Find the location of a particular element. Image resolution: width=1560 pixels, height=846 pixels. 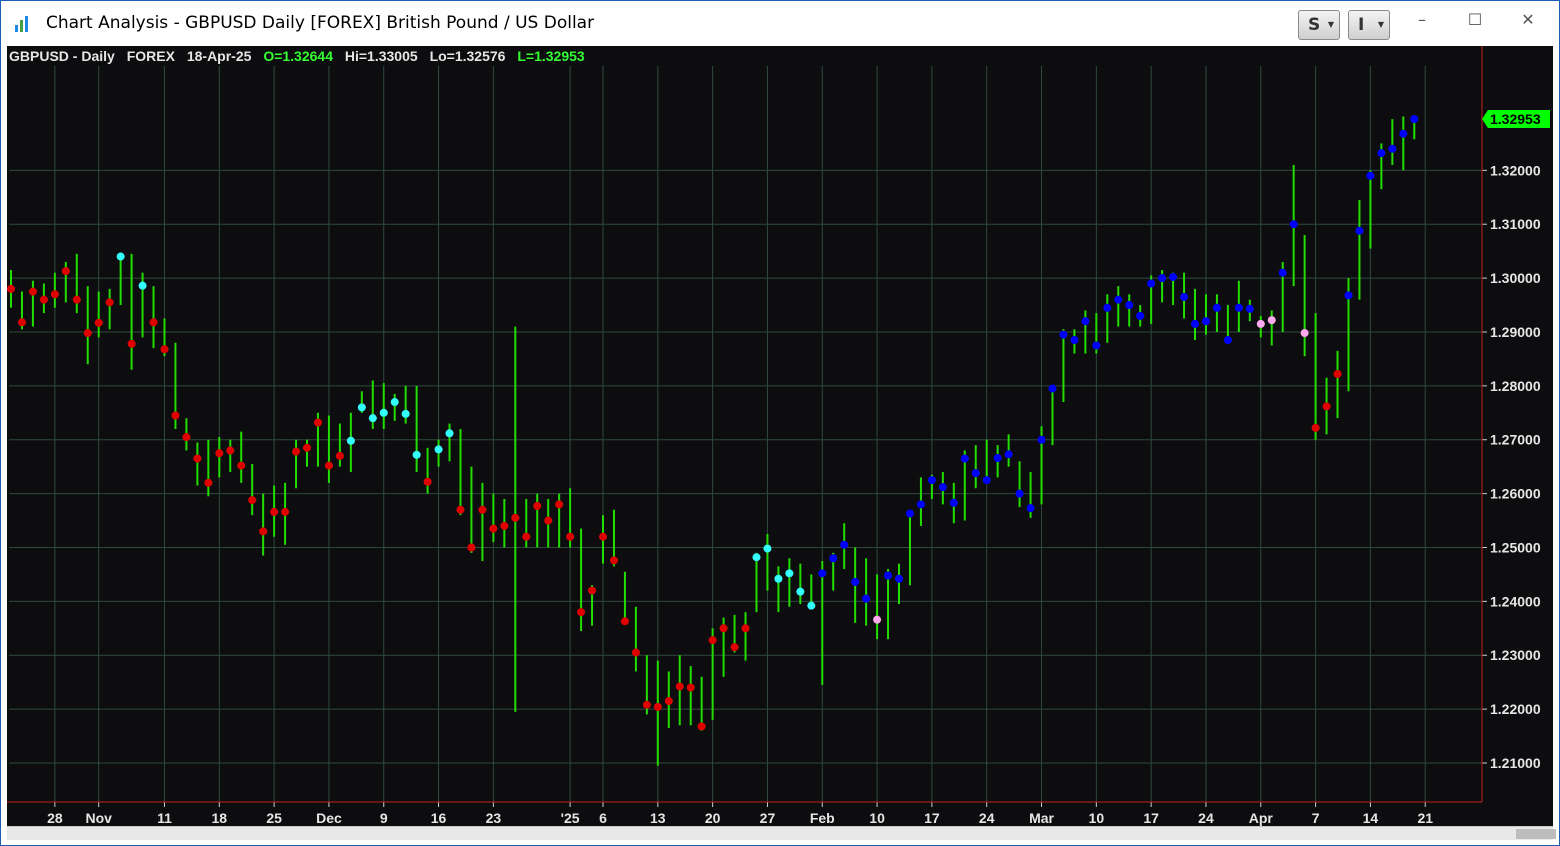

x-tick-label: Feb is located at coordinates (822, 818).